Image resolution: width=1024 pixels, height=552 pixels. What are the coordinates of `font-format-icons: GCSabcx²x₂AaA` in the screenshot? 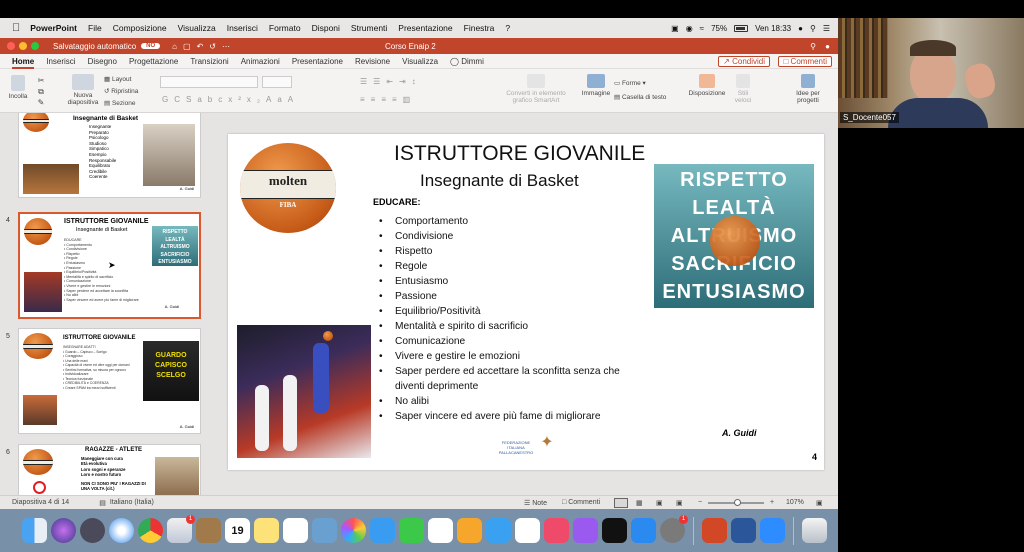 It's located at (230, 99).